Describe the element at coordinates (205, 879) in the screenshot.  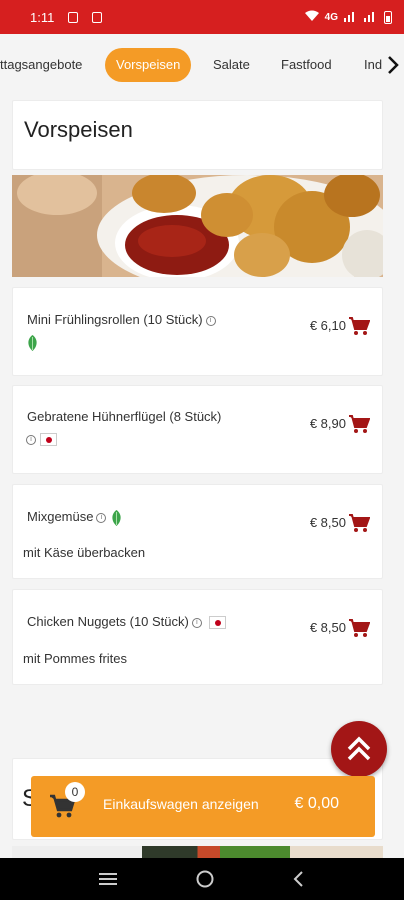
I see `home-icon` at that location.